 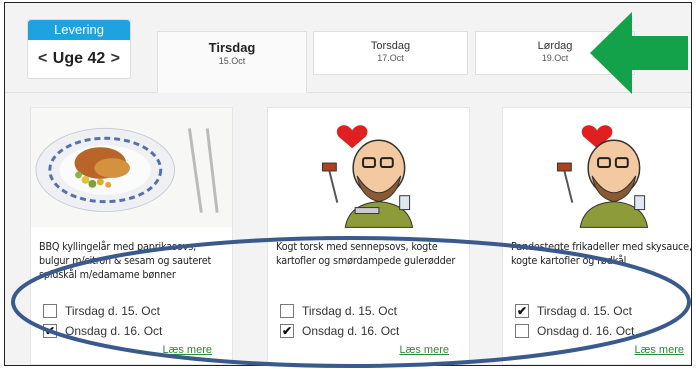 I want to click on week-number: Uge 42, so click(x=79, y=58).